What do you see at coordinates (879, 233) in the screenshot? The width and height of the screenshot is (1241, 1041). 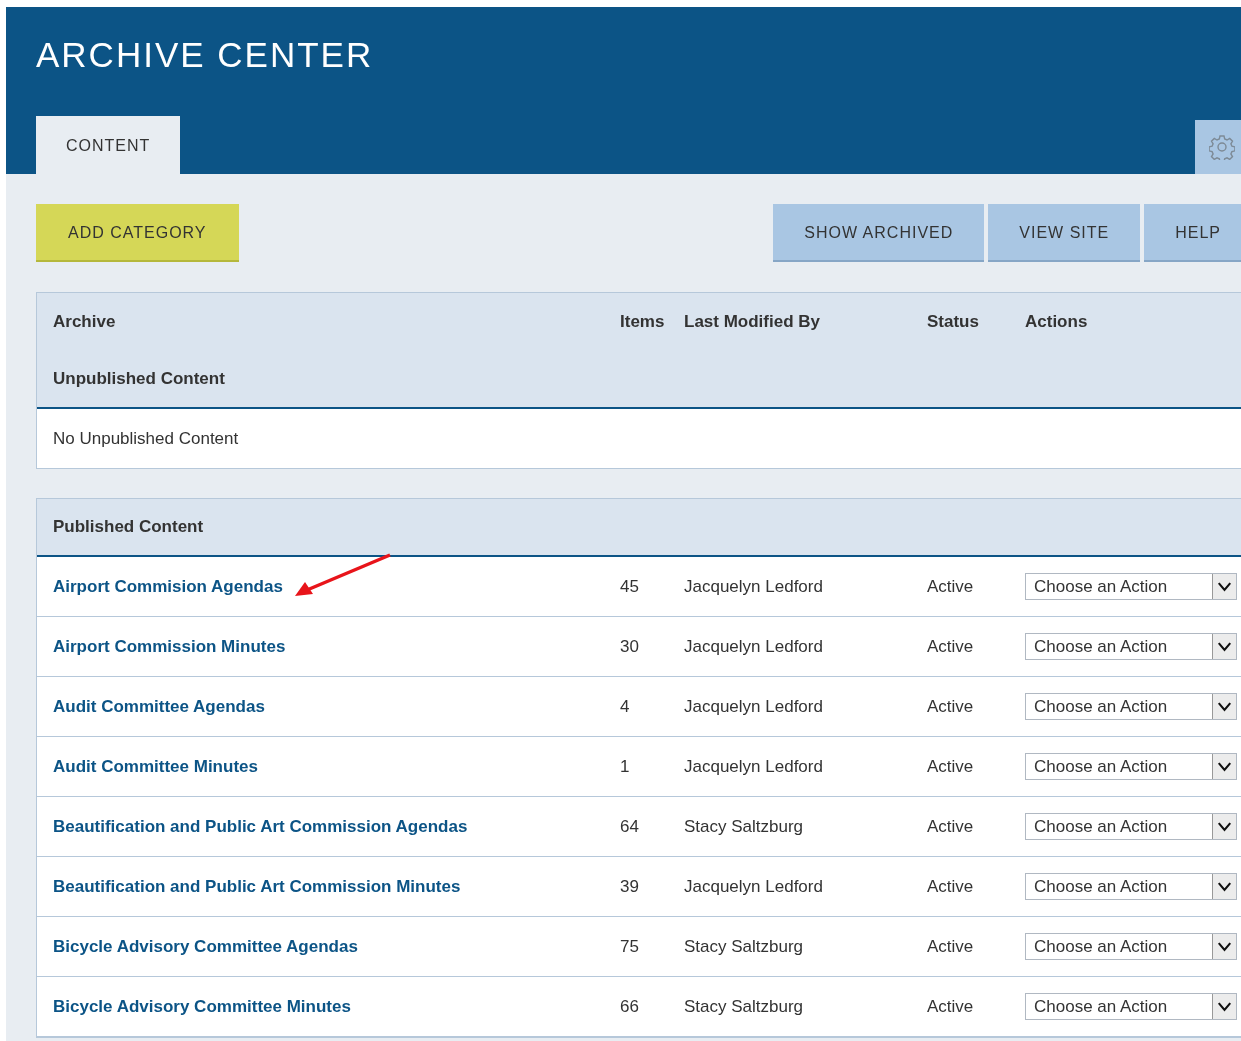 I see `toolbar-button: SHOW ARCHIVED` at bounding box center [879, 233].